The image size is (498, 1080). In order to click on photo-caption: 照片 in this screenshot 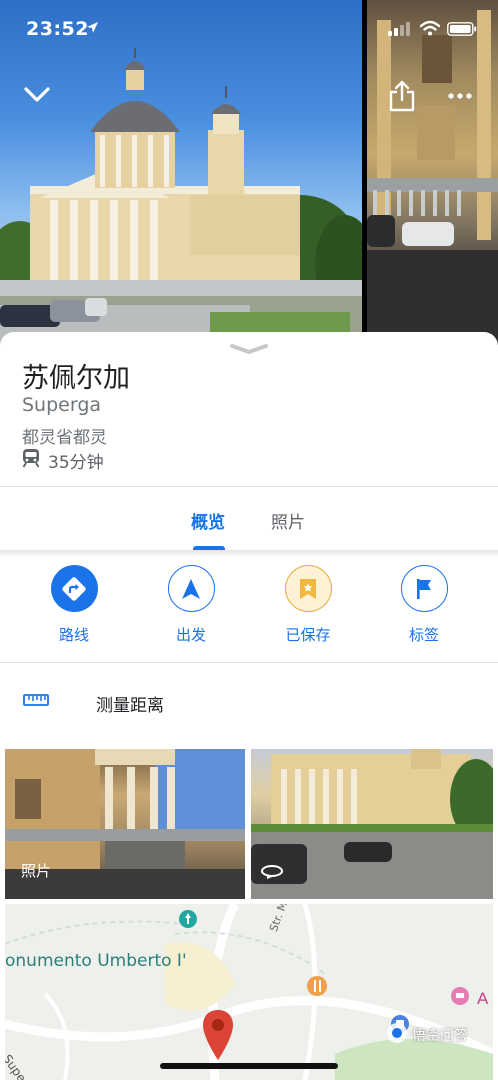, I will do `click(36, 871)`.